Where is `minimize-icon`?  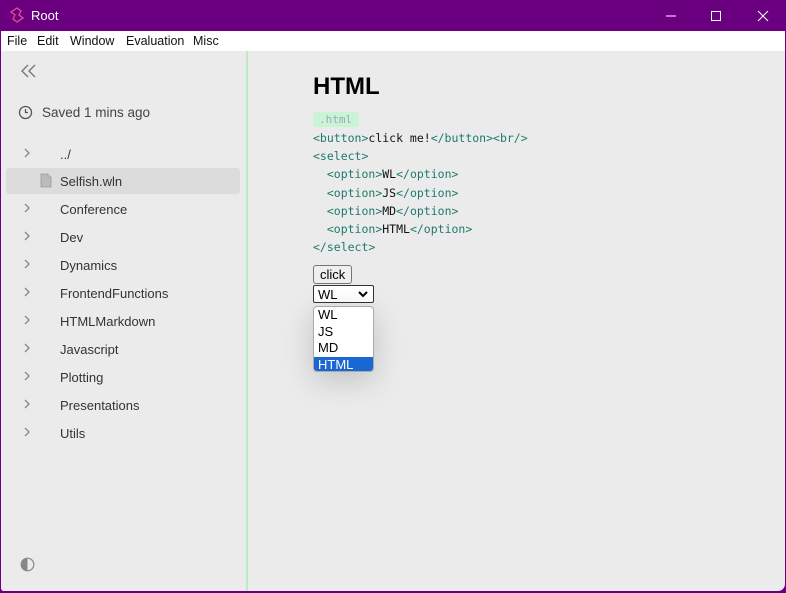 minimize-icon is located at coordinates (671, 15).